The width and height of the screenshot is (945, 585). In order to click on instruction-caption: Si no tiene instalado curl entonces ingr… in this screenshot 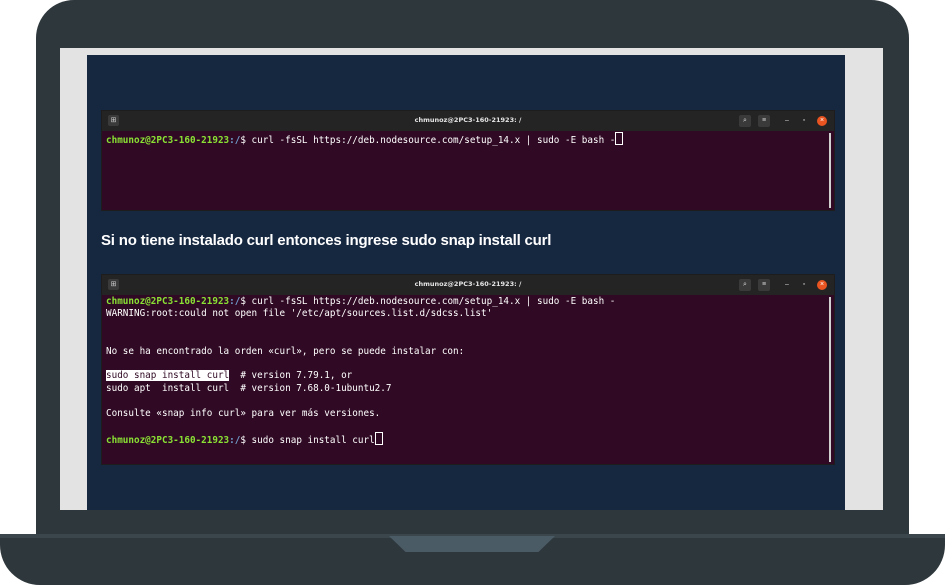, I will do `click(326, 240)`.